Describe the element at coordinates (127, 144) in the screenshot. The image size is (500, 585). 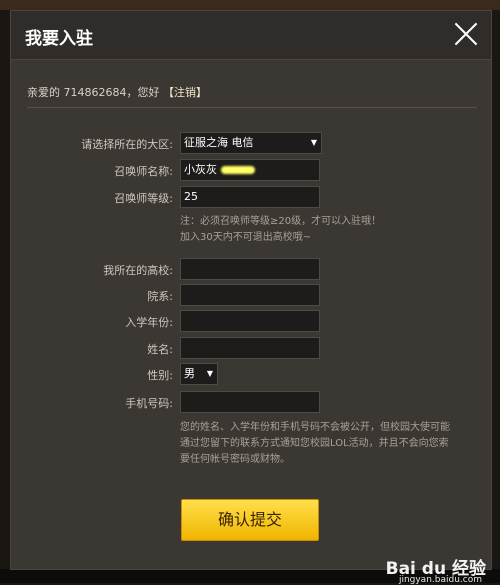
I see `region-label: 请选择所在的大区:` at that location.